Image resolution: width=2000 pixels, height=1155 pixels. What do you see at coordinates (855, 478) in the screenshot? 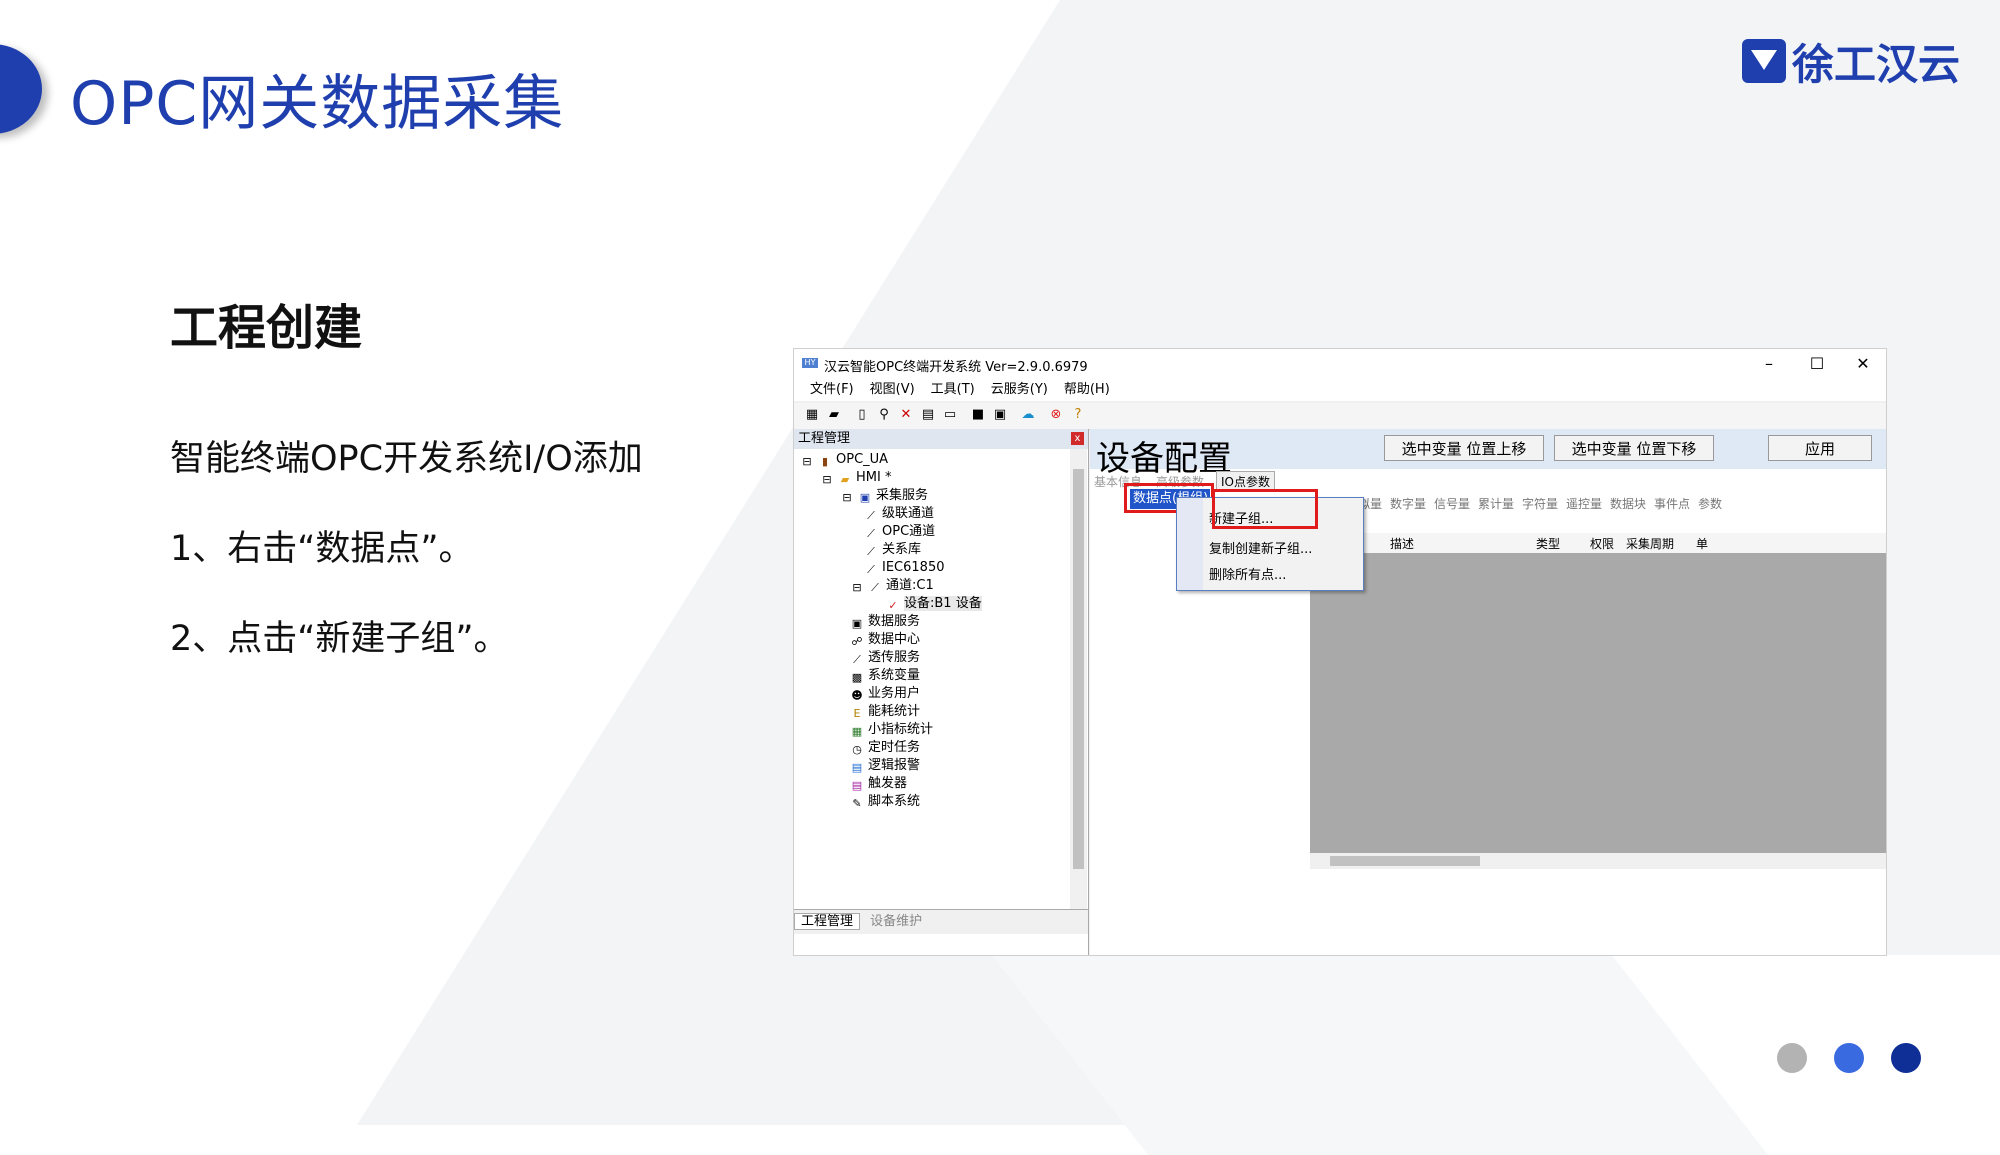
I see `tree-node-hmi: ⊟ ▰ HMI *` at bounding box center [855, 478].